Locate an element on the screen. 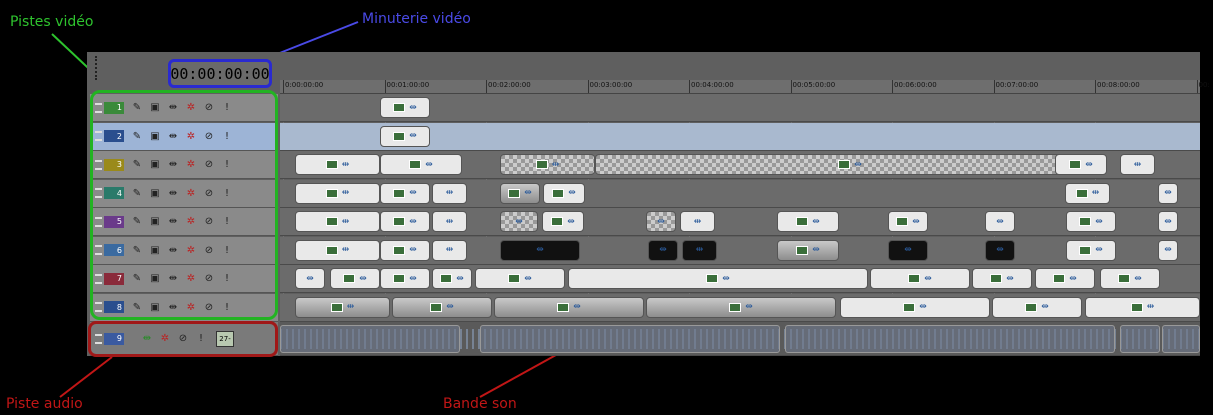  audio-track-lane is located at coordinates (740, 339).